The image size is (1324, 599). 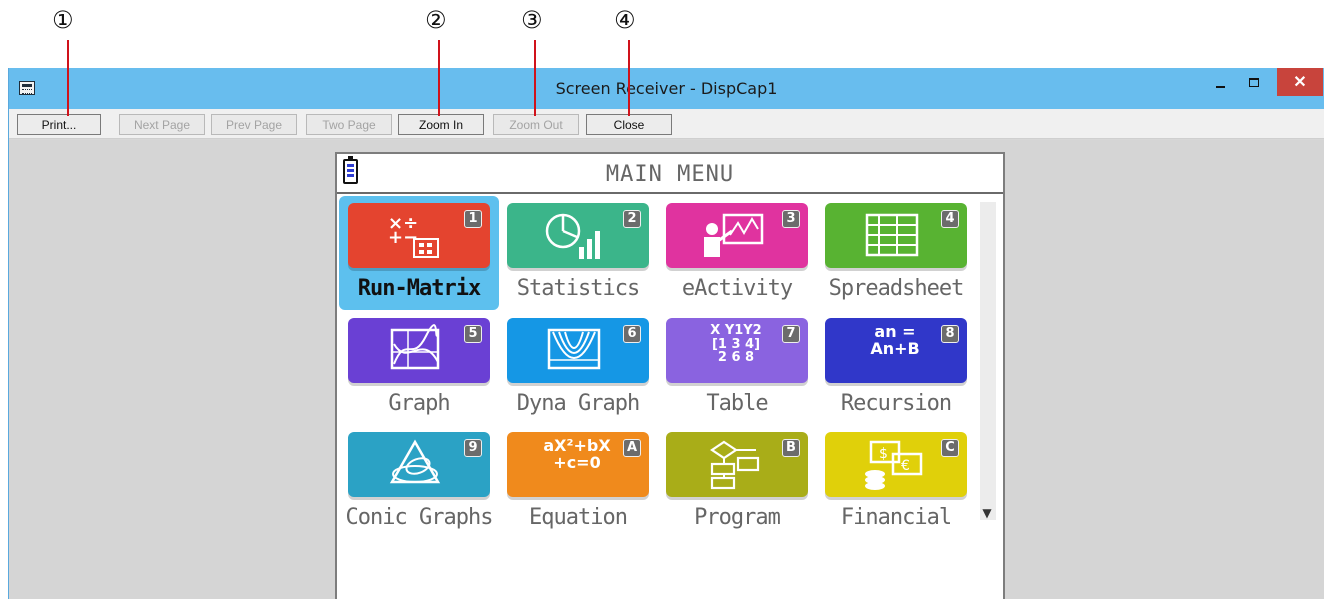 I want to click on tile-number-badge: 1, so click(x=473, y=219).